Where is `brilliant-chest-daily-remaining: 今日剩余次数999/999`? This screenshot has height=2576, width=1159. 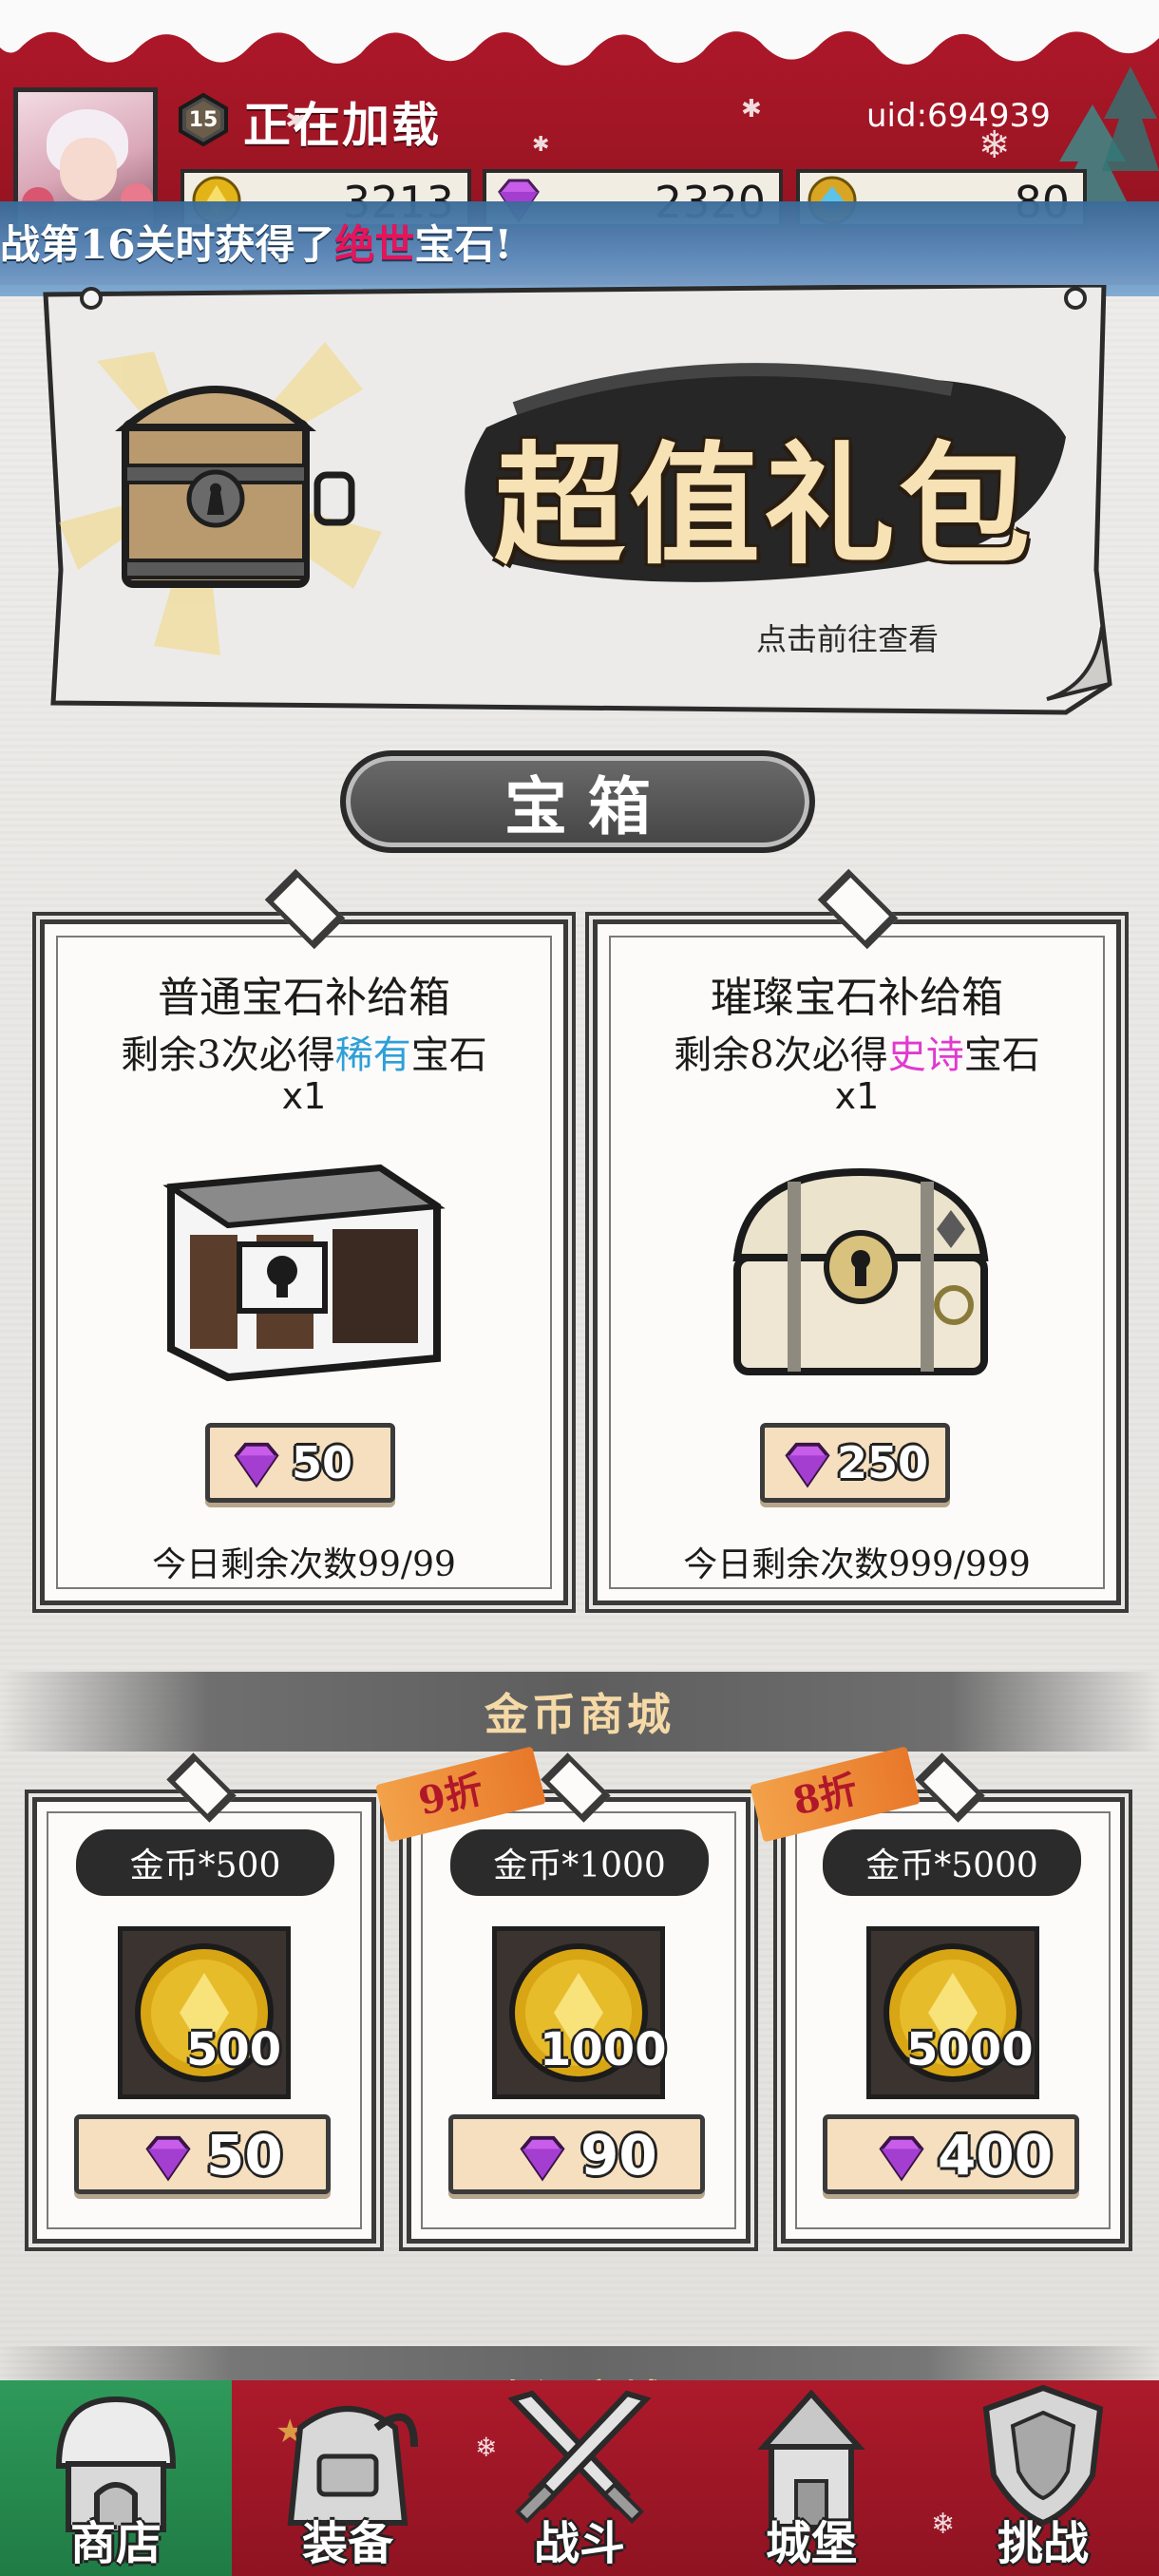
brilliant-chest-daily-remaining: 今日剩余次数999/999 is located at coordinates (857, 1564).